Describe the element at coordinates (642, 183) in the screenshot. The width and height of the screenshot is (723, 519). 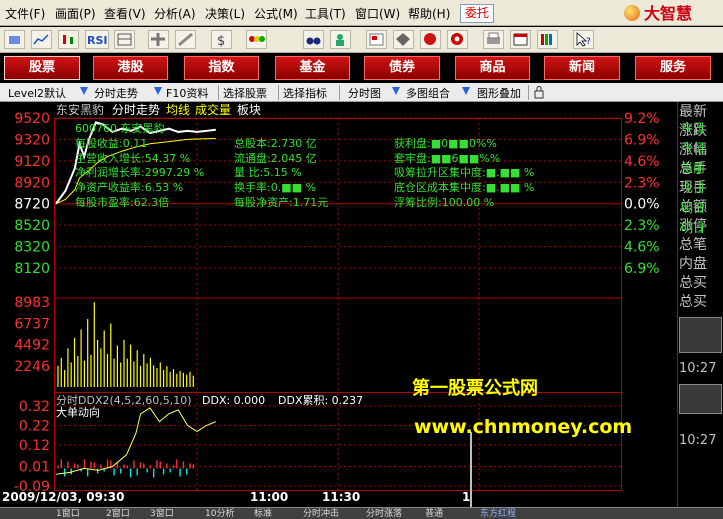
I see `pct-tick-label: 2.3%` at that location.